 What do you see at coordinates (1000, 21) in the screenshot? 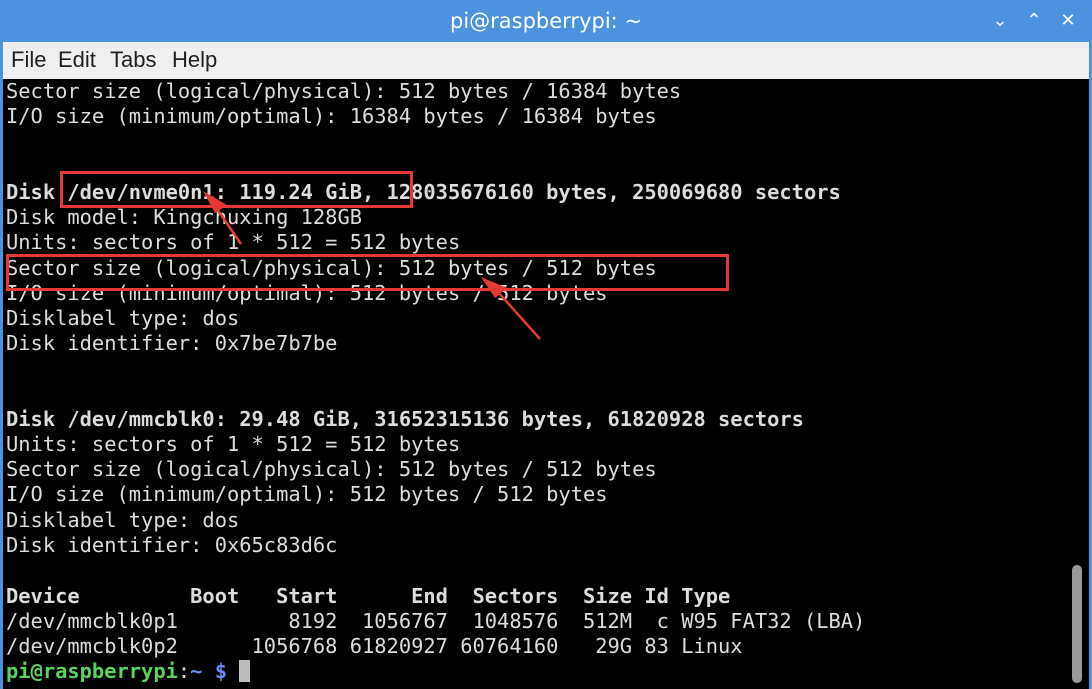
I see `chevron-down-icon: ⌄` at bounding box center [1000, 21].